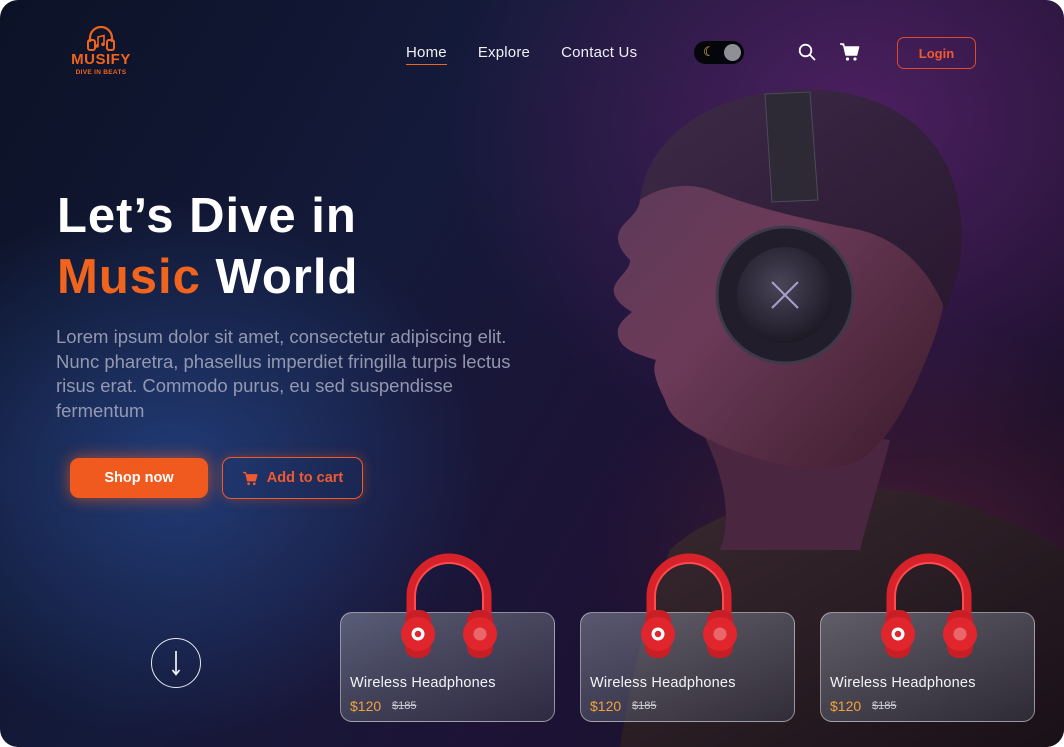  Describe the element at coordinates (305, 478) in the screenshot. I see `add-to-cart-label: Add to cart` at that location.